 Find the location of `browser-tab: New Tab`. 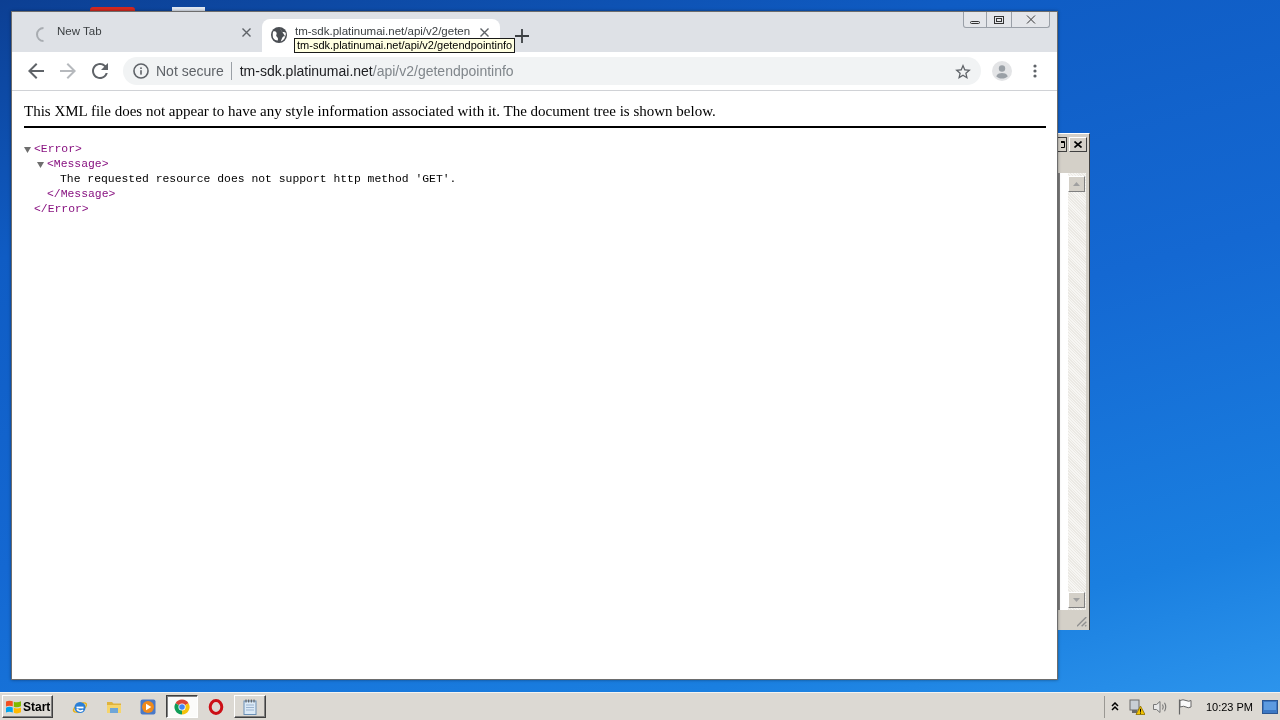

browser-tab: New Tab is located at coordinates (143, 35).